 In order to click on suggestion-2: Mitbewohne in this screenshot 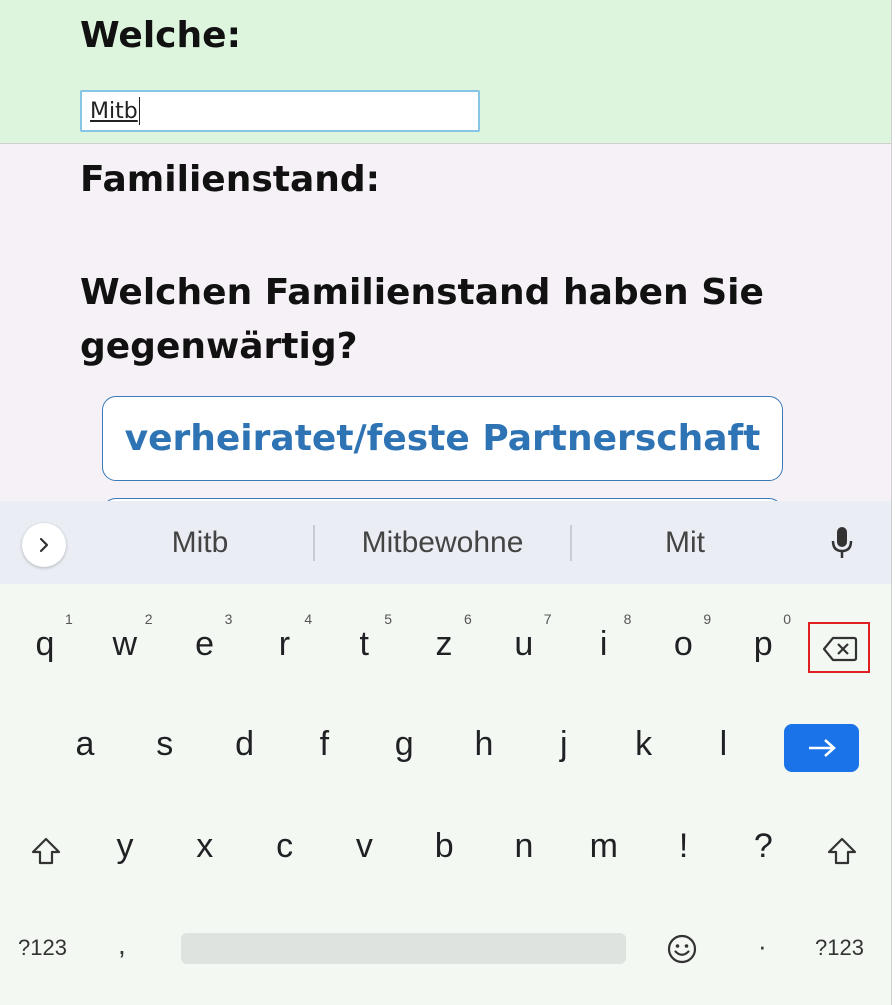, I will do `click(442, 543)`.